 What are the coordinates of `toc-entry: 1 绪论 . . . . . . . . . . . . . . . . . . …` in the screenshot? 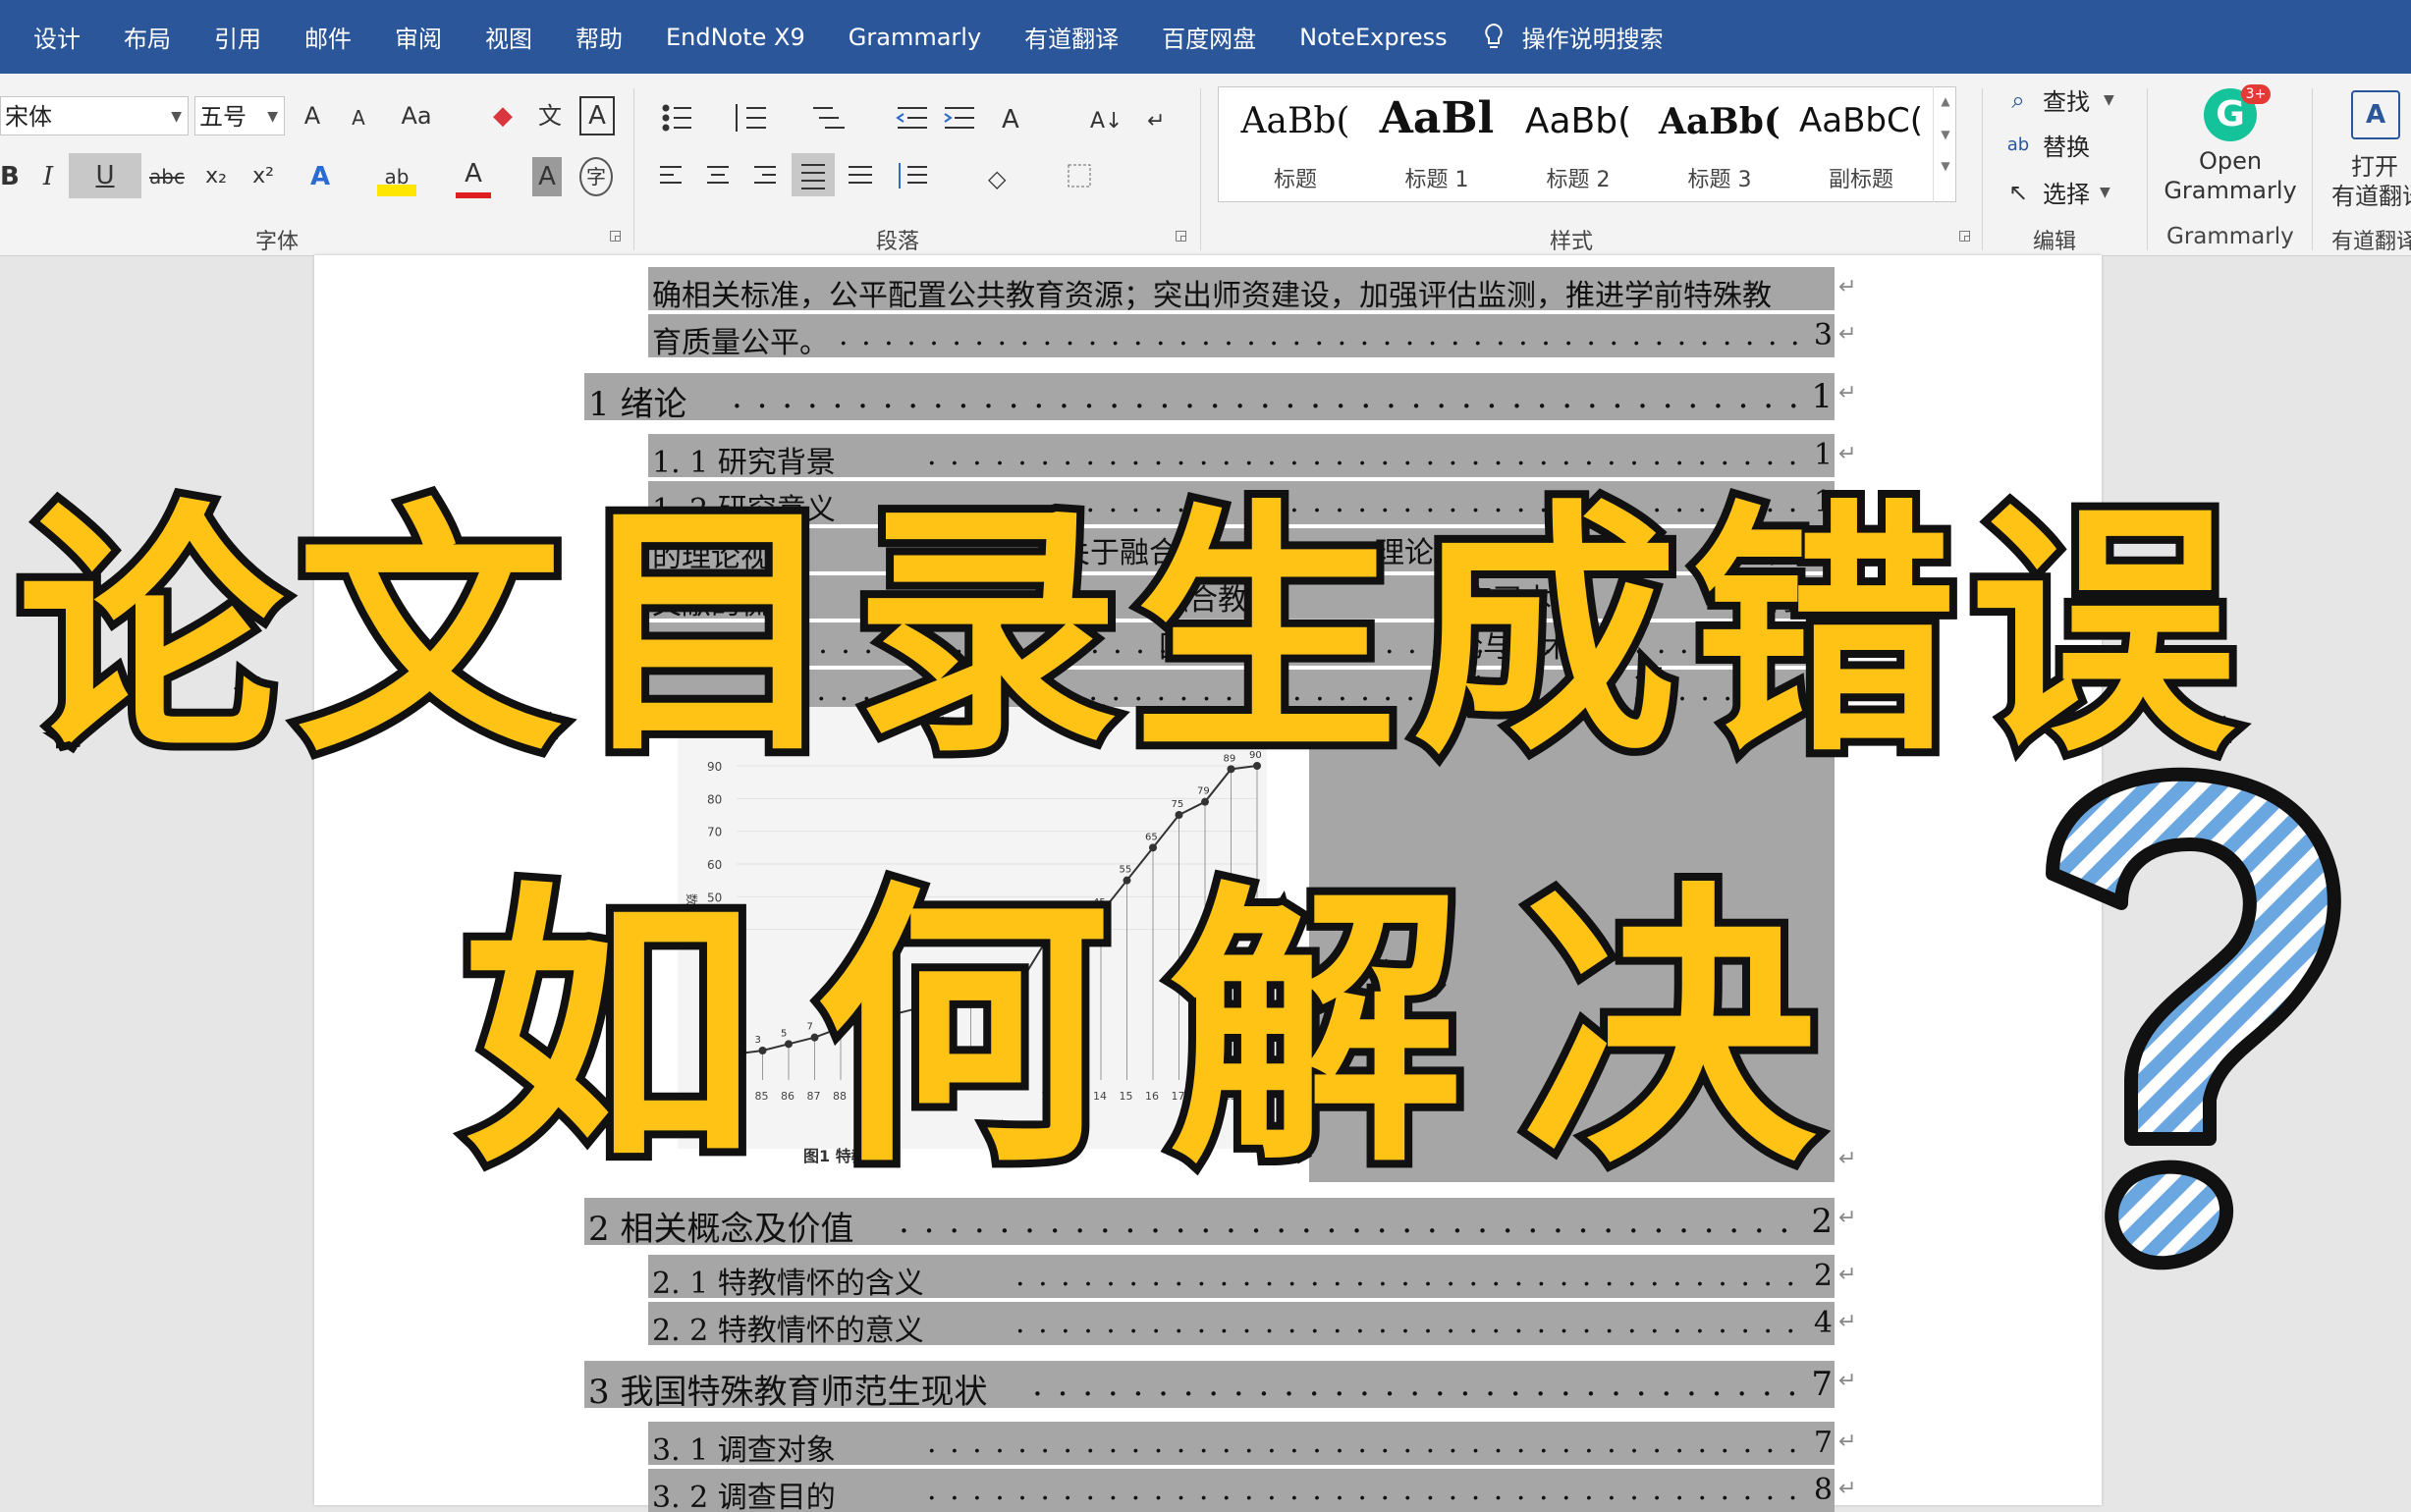 It's located at (1209, 396).